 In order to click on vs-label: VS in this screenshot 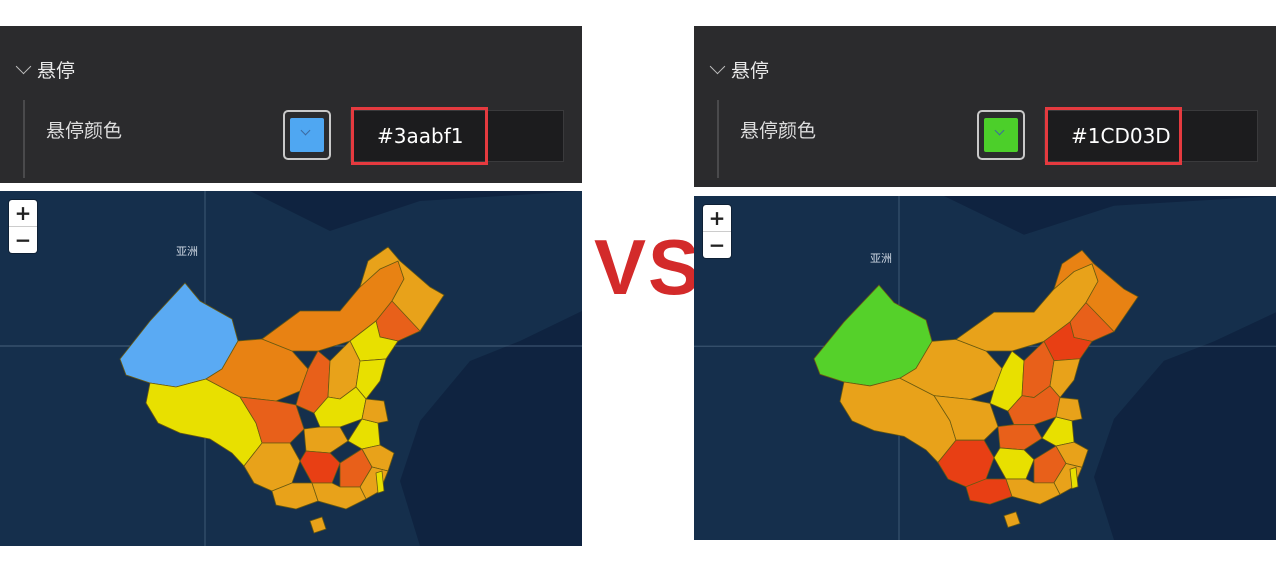, I will do `click(648, 267)`.